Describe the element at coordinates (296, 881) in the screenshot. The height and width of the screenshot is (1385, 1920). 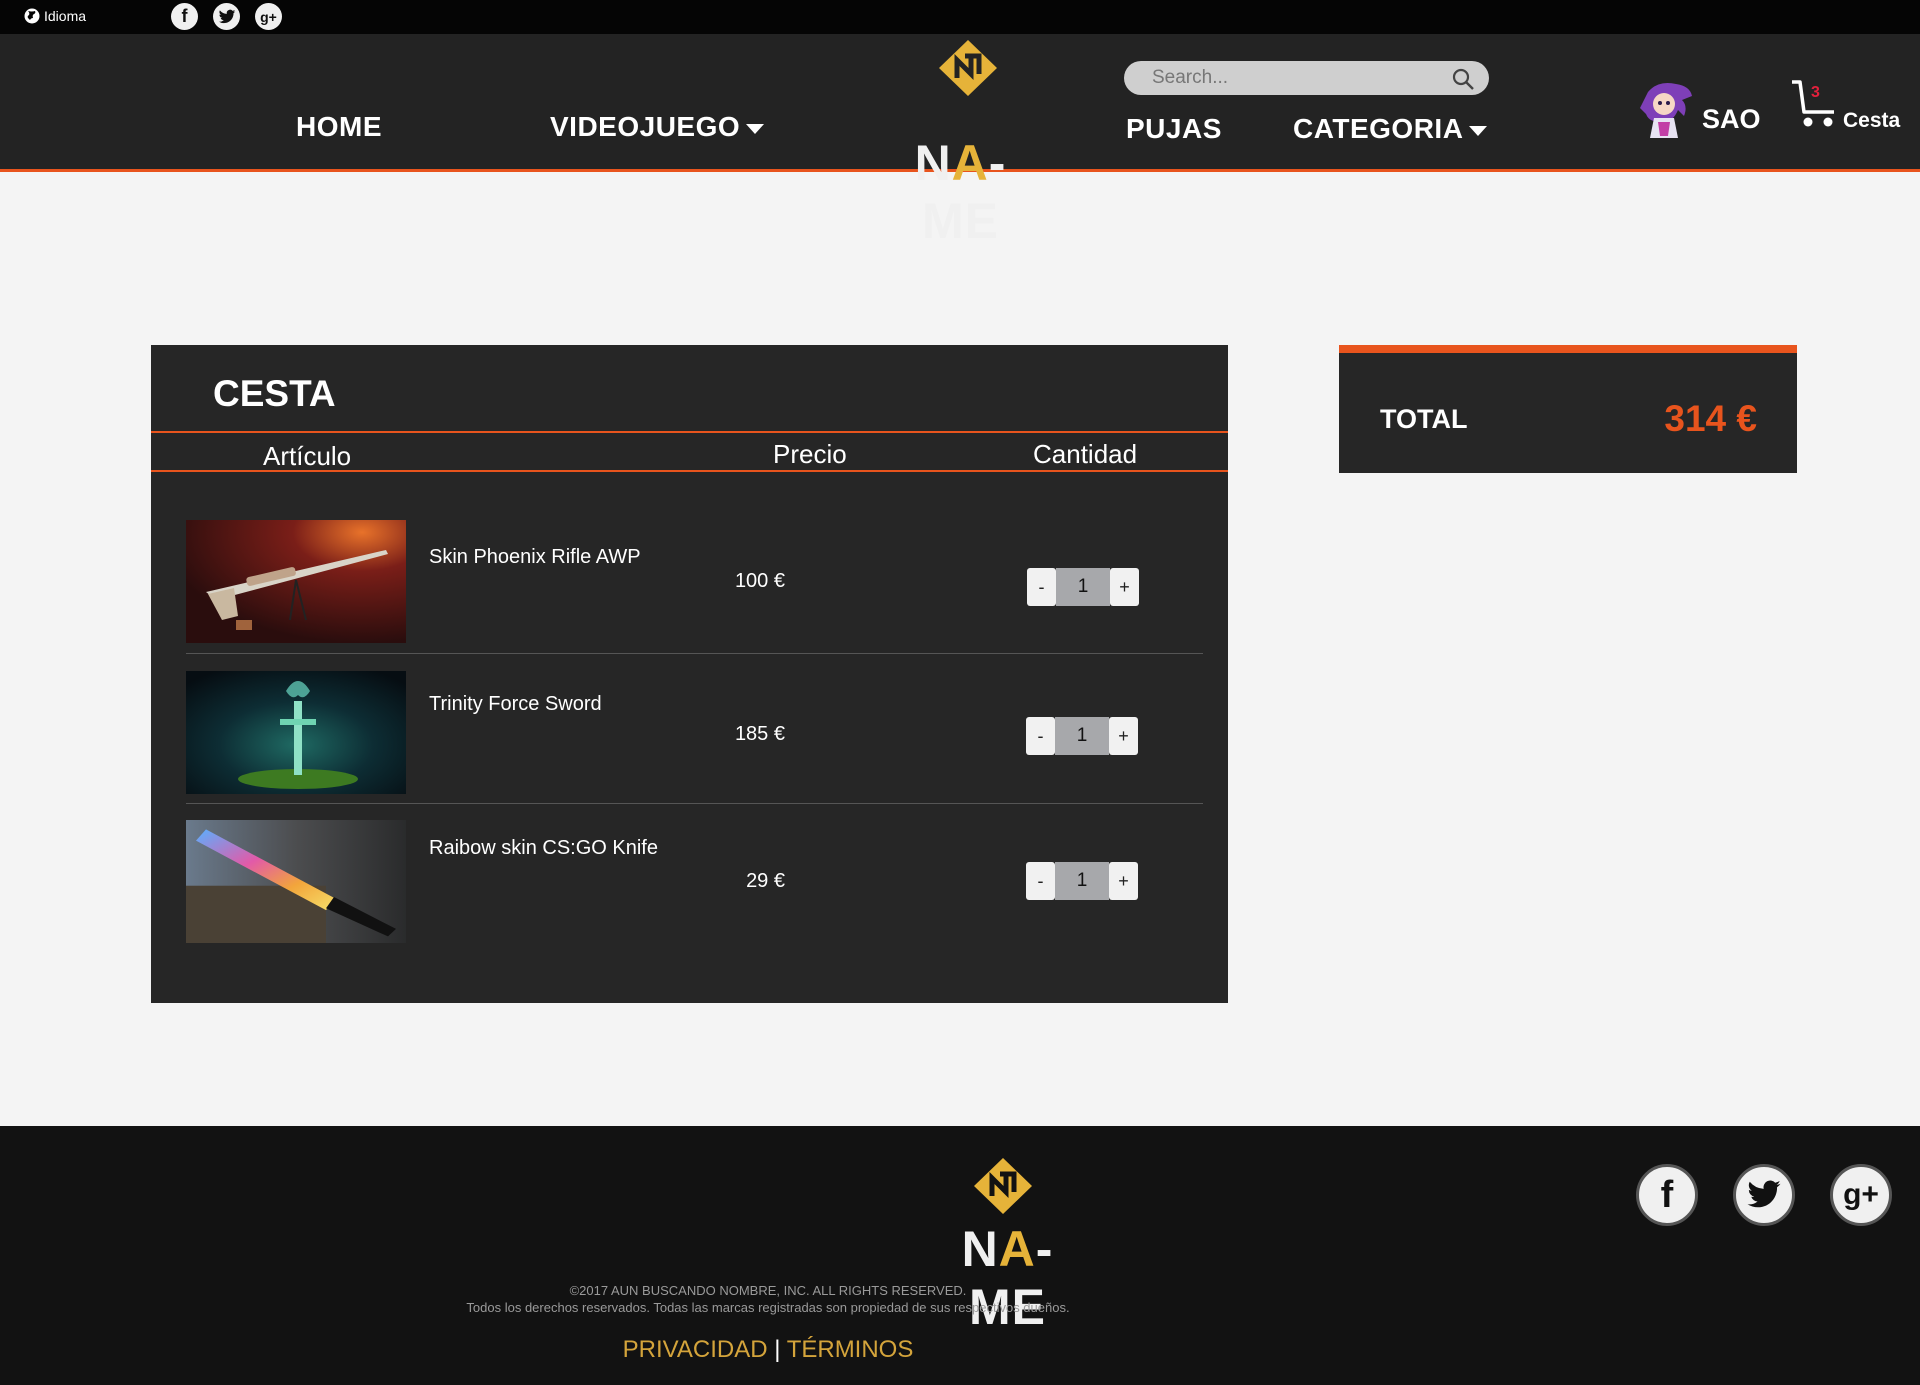
I see `item-thumbnail-knife` at that location.